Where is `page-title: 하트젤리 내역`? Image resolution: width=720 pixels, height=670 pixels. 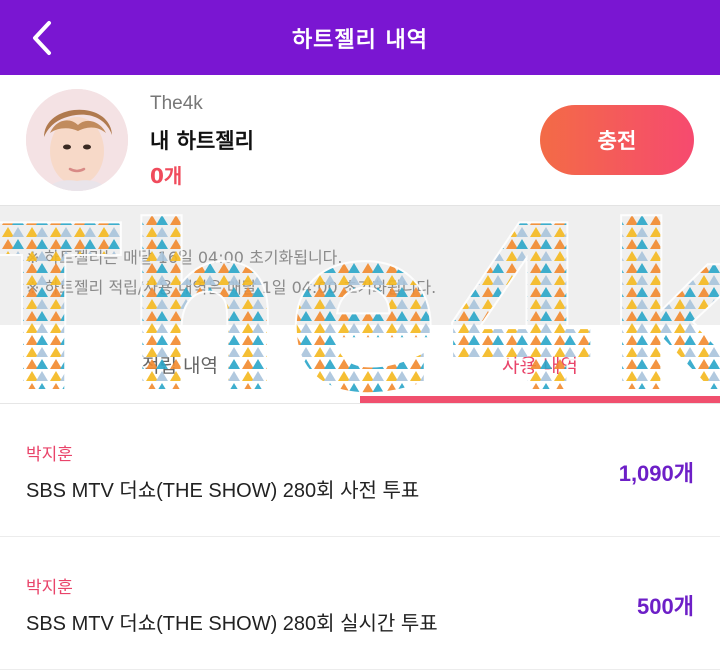
page-title: 하트젤리 내역 is located at coordinates (360, 40).